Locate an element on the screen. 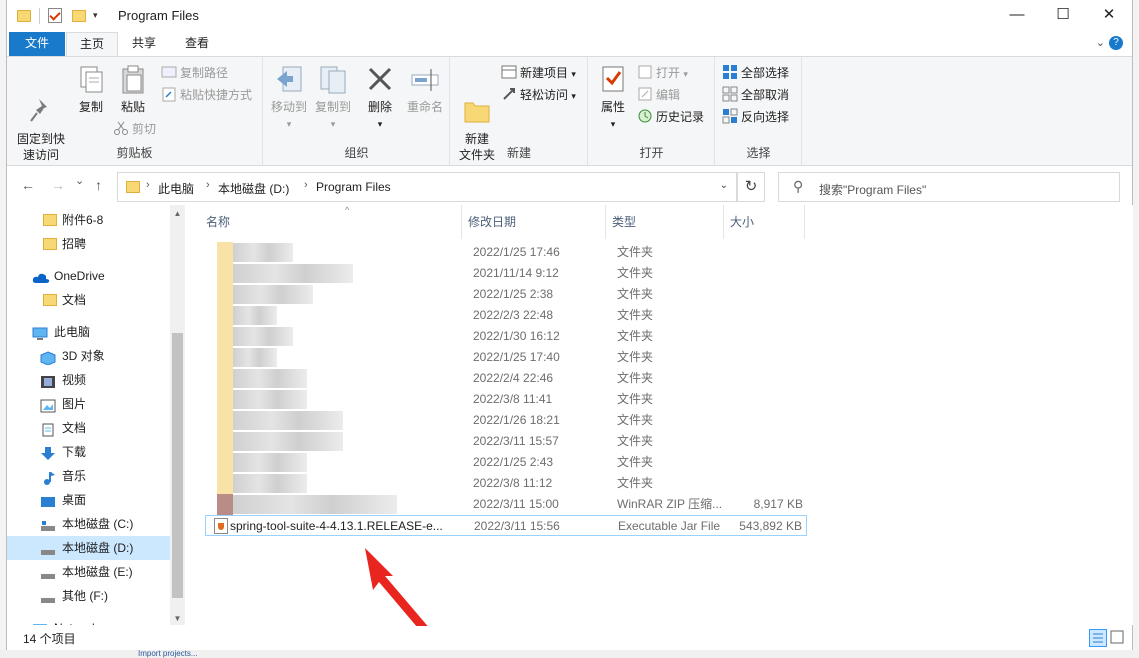  copy-button: 复制 is located at coordinates (91, 89).